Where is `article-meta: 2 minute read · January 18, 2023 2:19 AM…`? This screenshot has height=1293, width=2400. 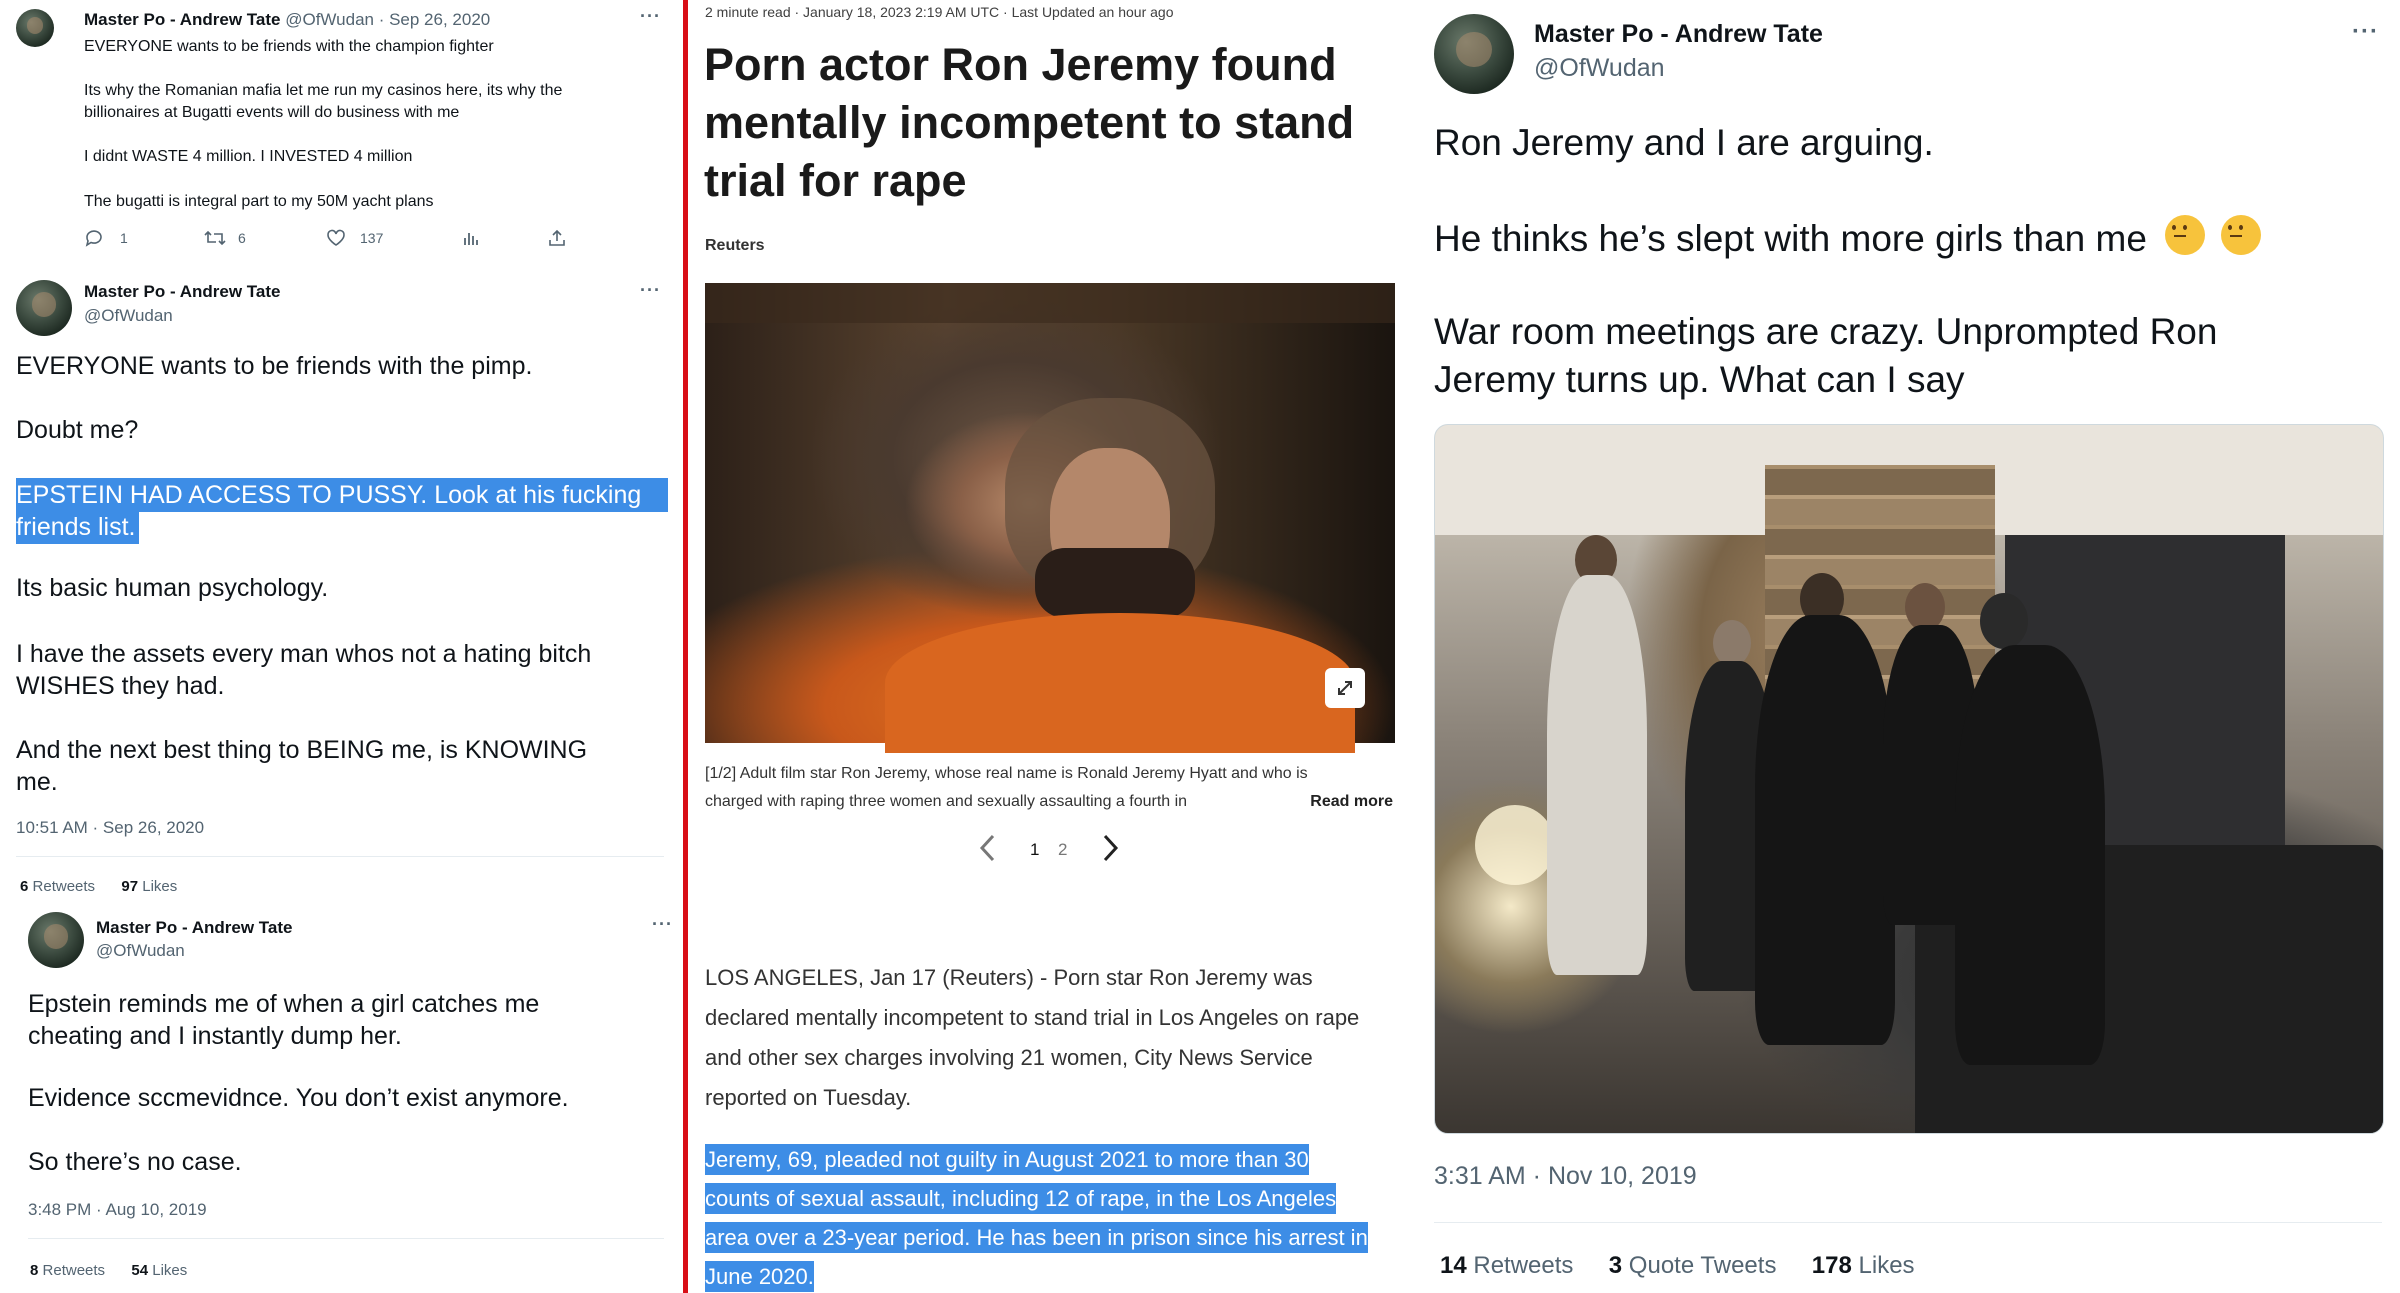
article-meta: 2 minute read · January 18, 2023 2:19 AM… is located at coordinates (939, 12).